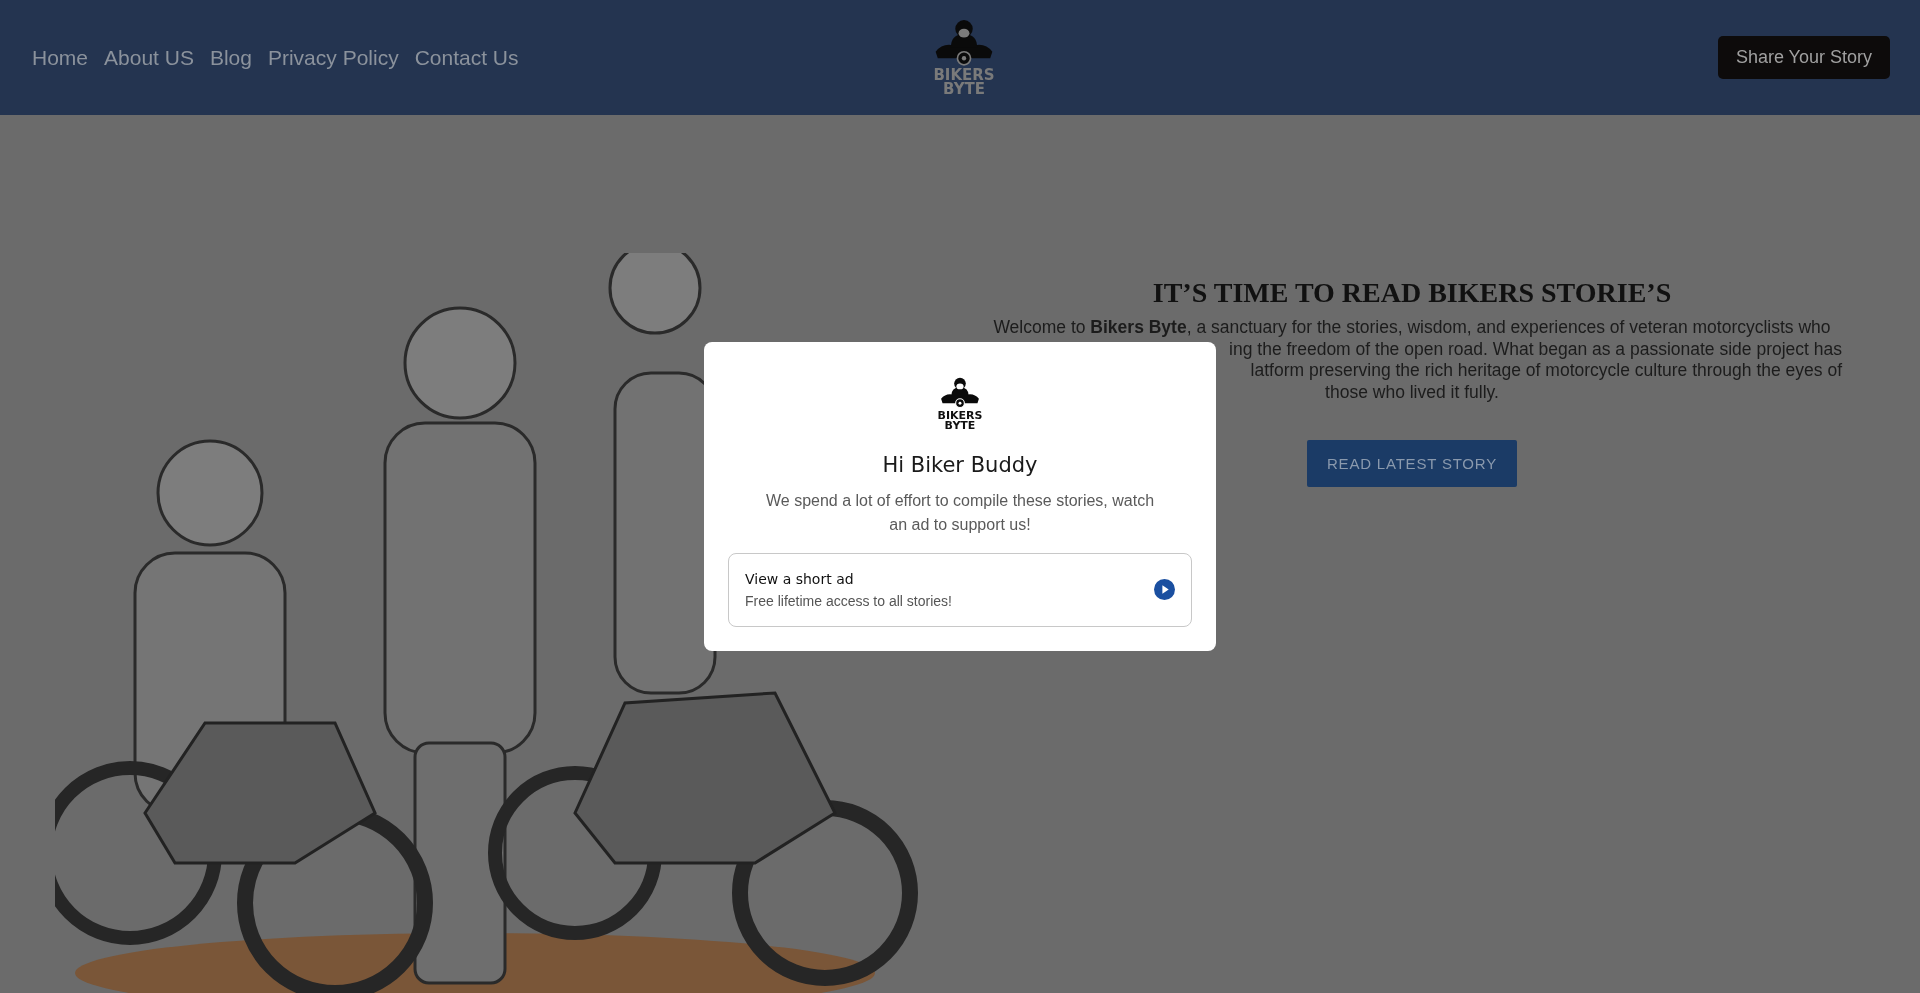 Image resolution: width=1920 pixels, height=993 pixels. What do you see at coordinates (333, 57) in the screenshot?
I see `nav-link: Privacy Policy` at bounding box center [333, 57].